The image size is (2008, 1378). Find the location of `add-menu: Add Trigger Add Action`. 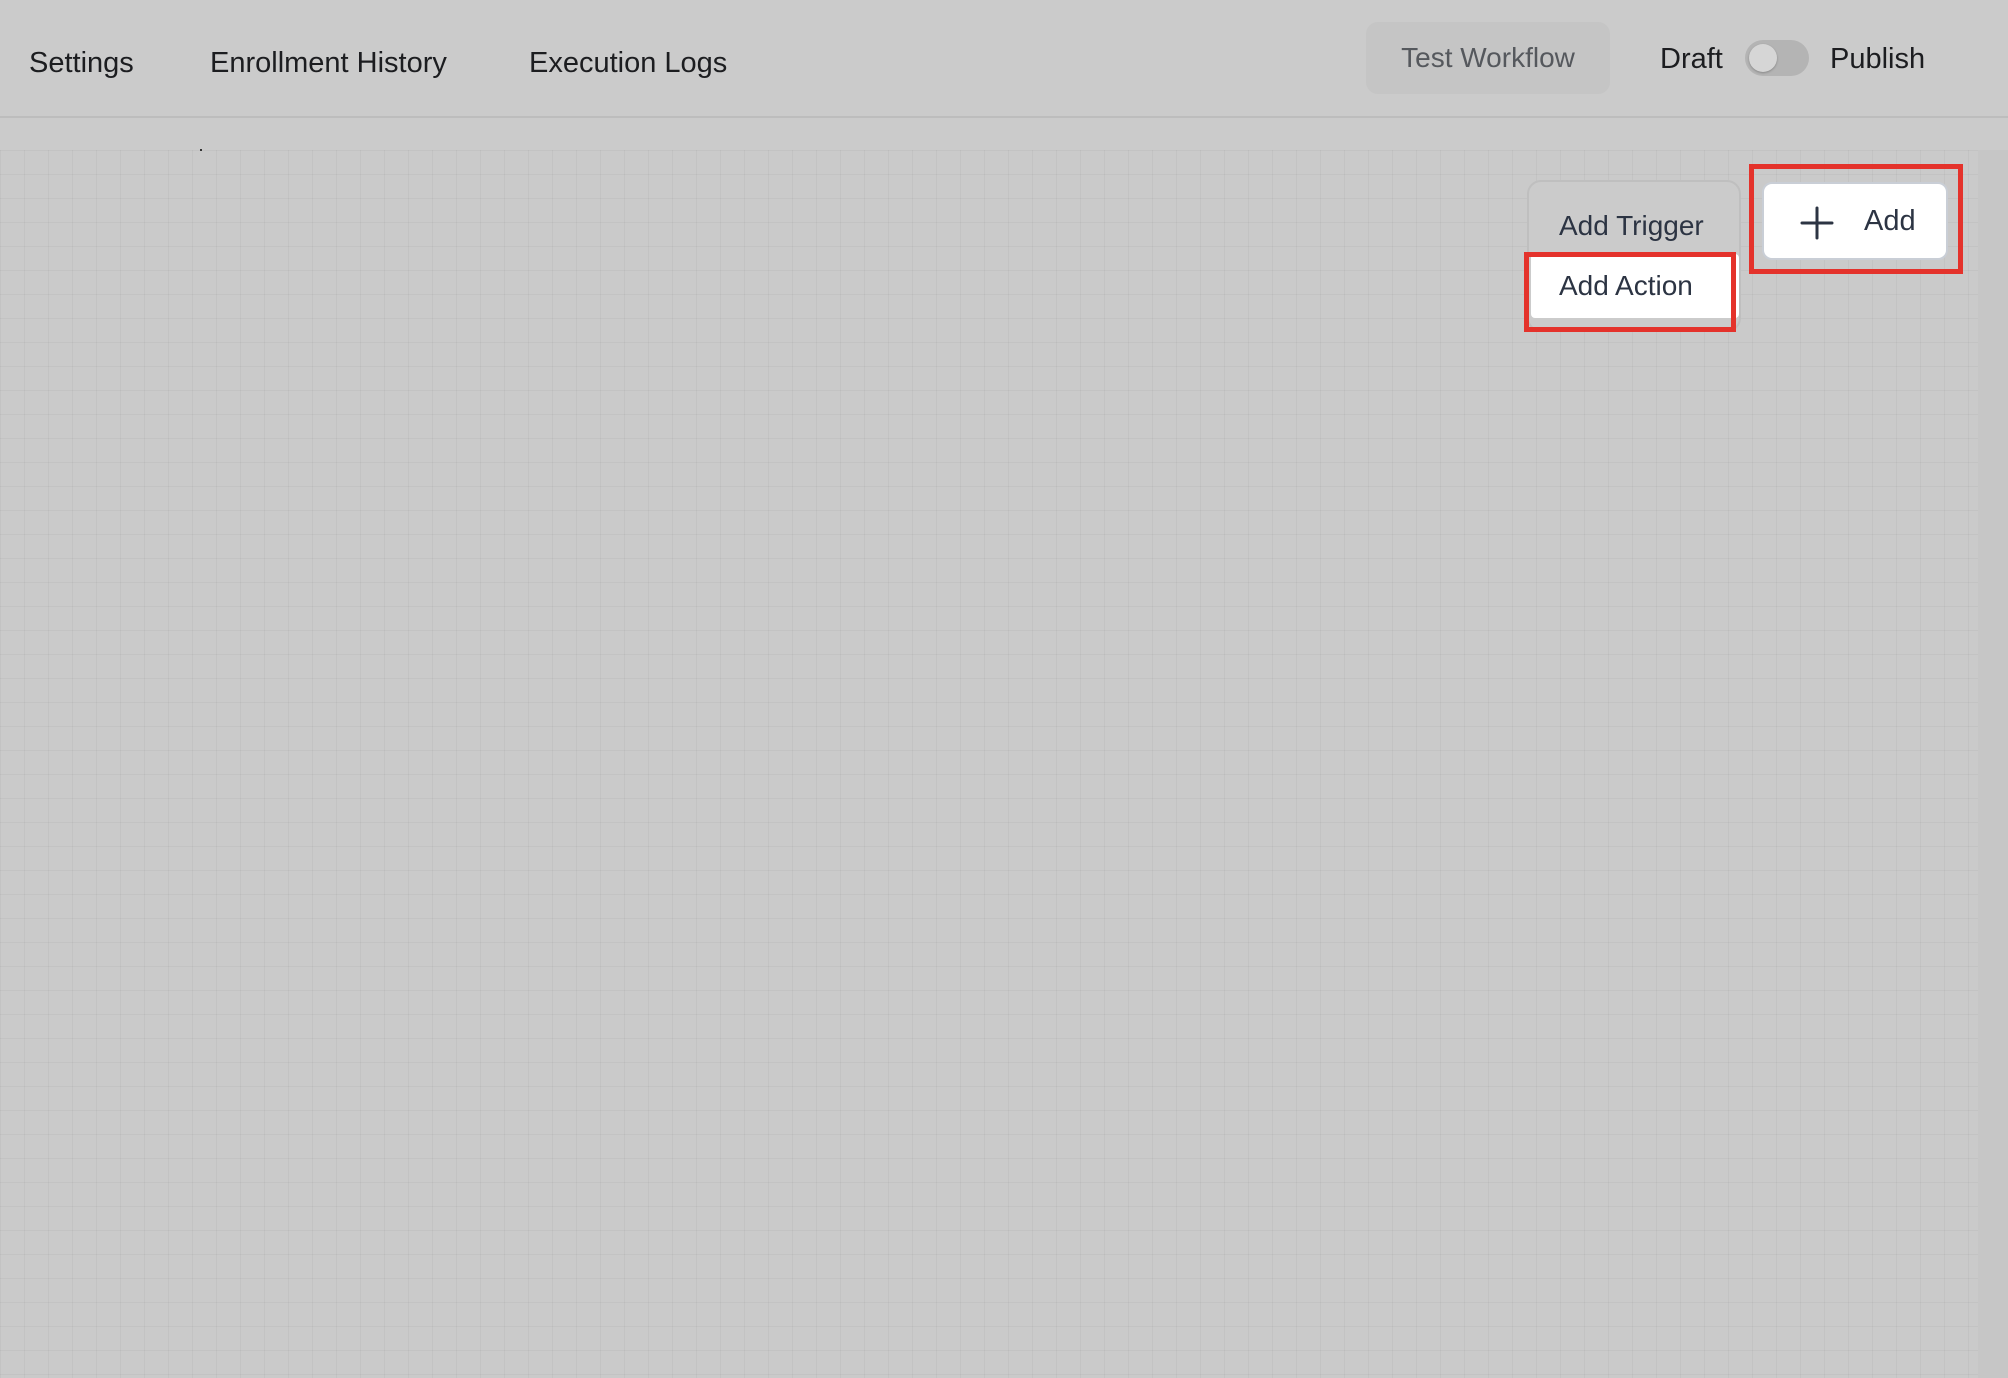

add-menu: Add Trigger Add Action is located at coordinates (1634, 256).